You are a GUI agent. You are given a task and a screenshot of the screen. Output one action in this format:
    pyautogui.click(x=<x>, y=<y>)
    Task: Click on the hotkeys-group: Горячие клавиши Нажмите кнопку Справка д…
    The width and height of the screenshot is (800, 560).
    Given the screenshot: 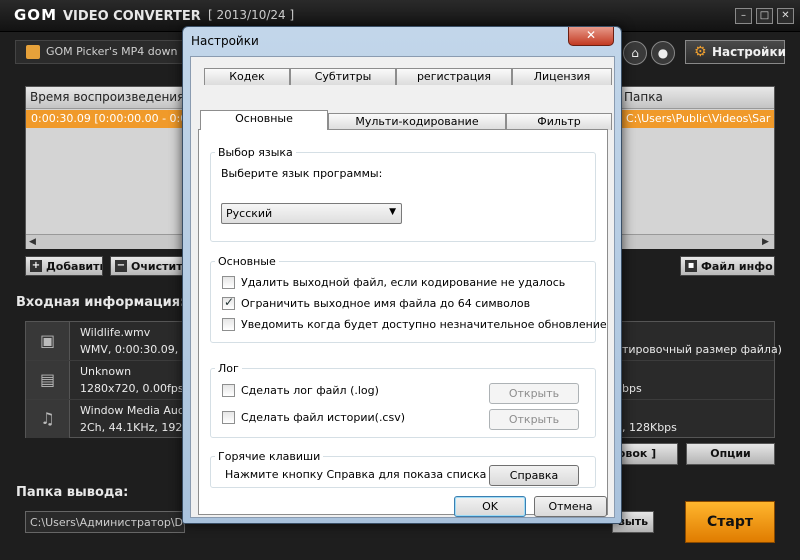 What is the action you would take?
    pyautogui.click(x=403, y=469)
    